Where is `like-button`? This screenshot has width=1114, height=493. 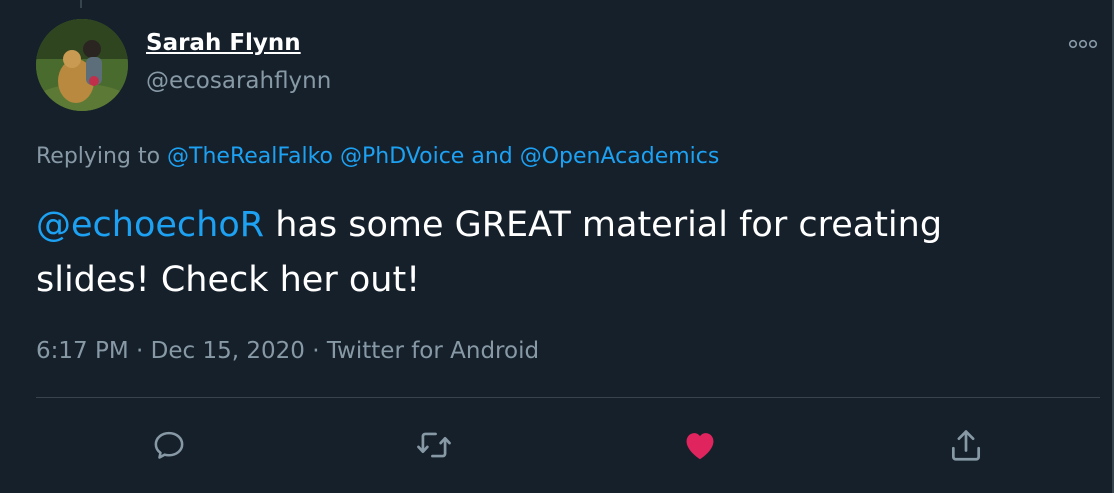
like-button is located at coordinates (700, 445).